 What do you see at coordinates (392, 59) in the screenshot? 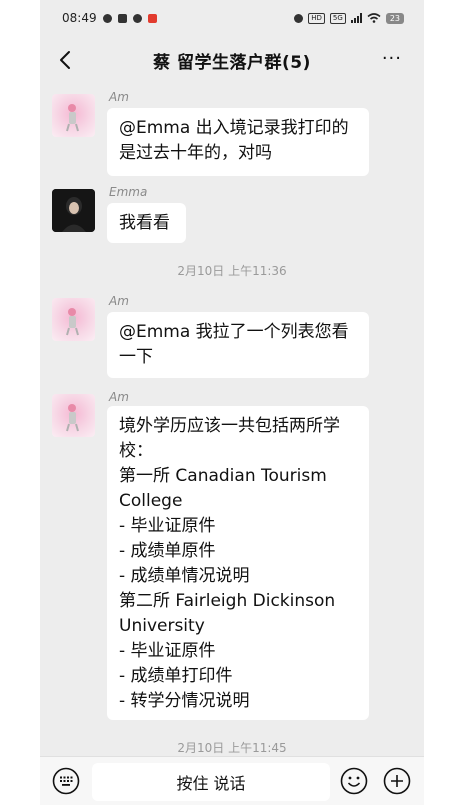
I see `more-options-icon: ···` at bounding box center [392, 59].